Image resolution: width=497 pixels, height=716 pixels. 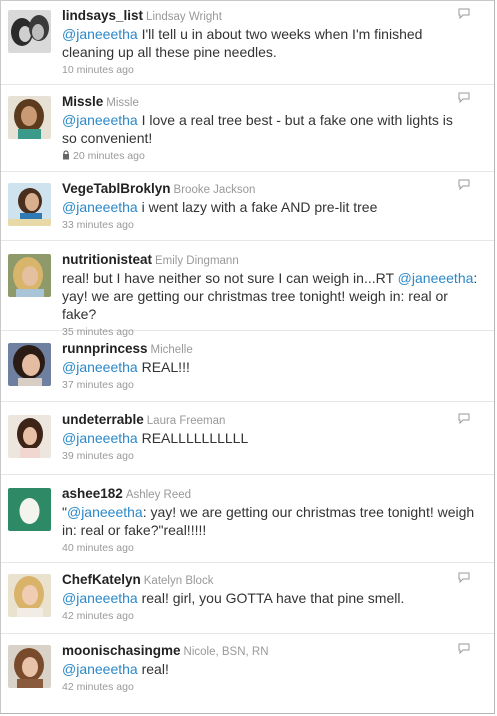 I want to click on screen-name: ChefKatelyn, so click(x=101, y=579).